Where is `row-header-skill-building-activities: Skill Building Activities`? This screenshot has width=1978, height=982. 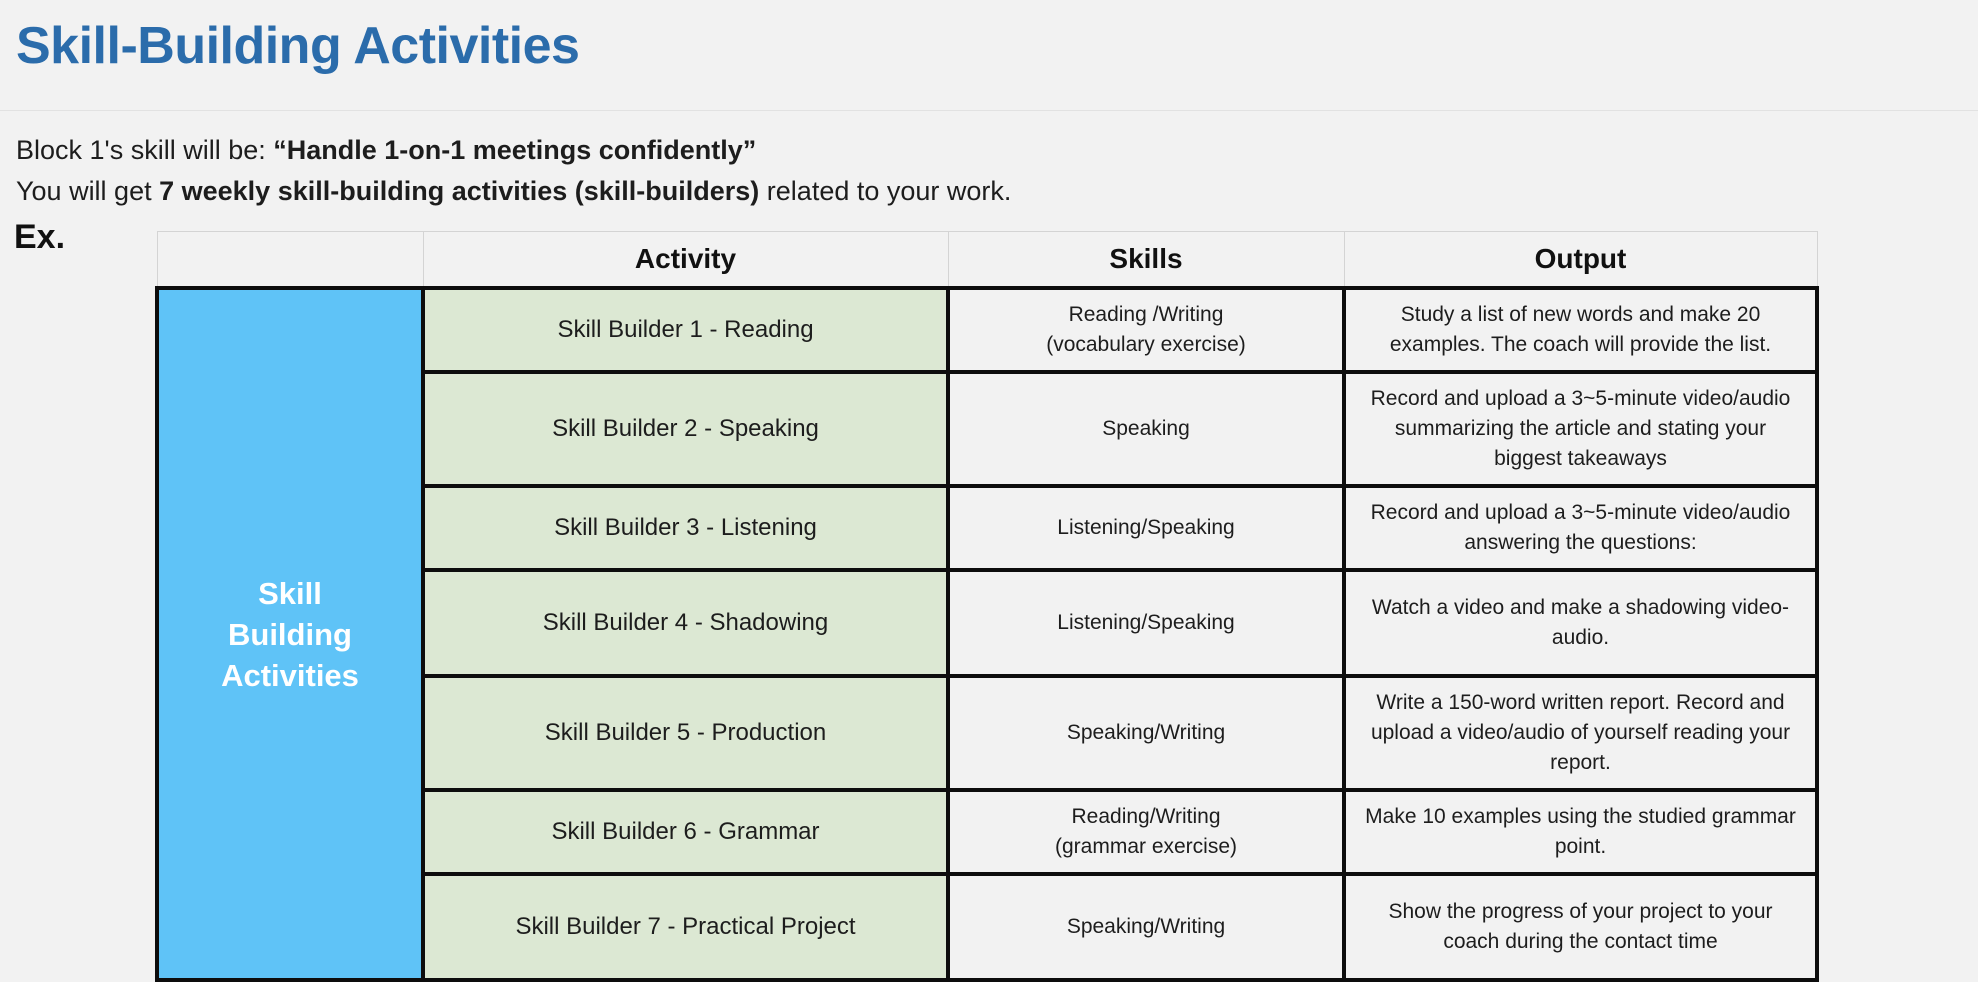 row-header-skill-building-activities: Skill Building Activities is located at coordinates (290, 634).